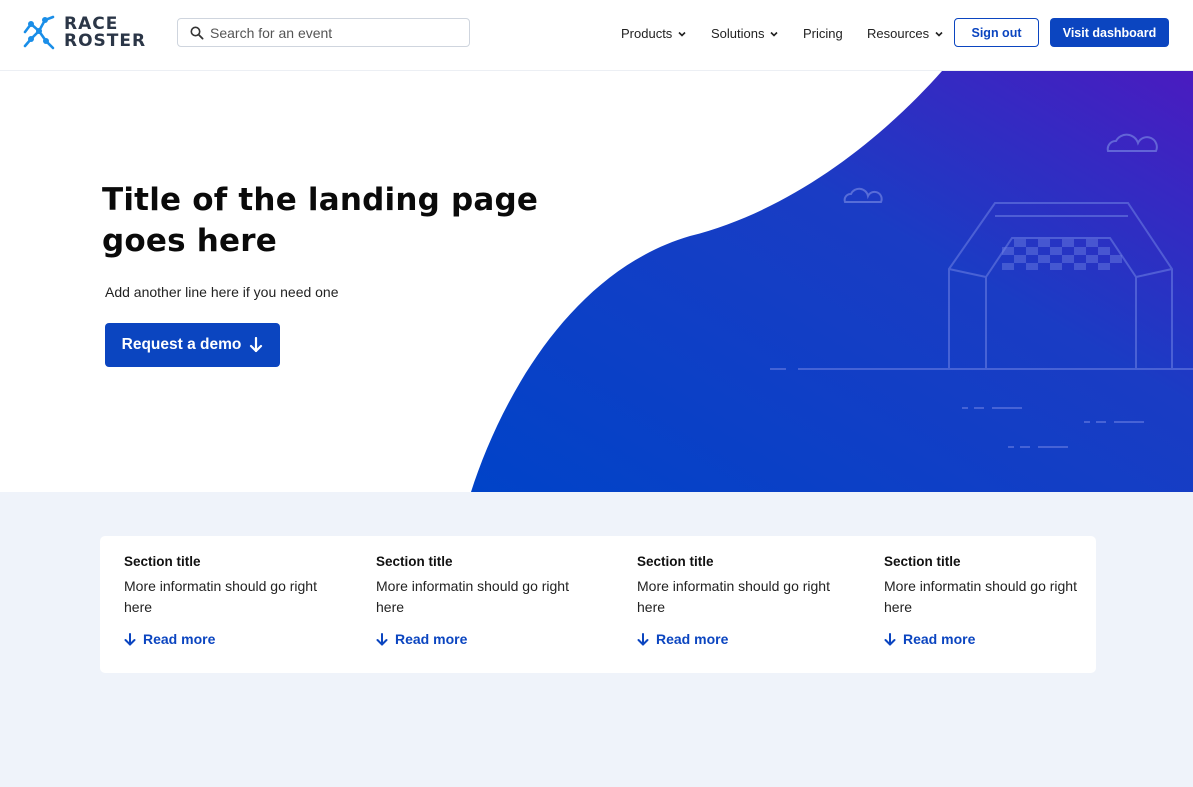  Describe the element at coordinates (320, 220) in the screenshot. I see `hero-title: Title of the landing page goes here` at that location.